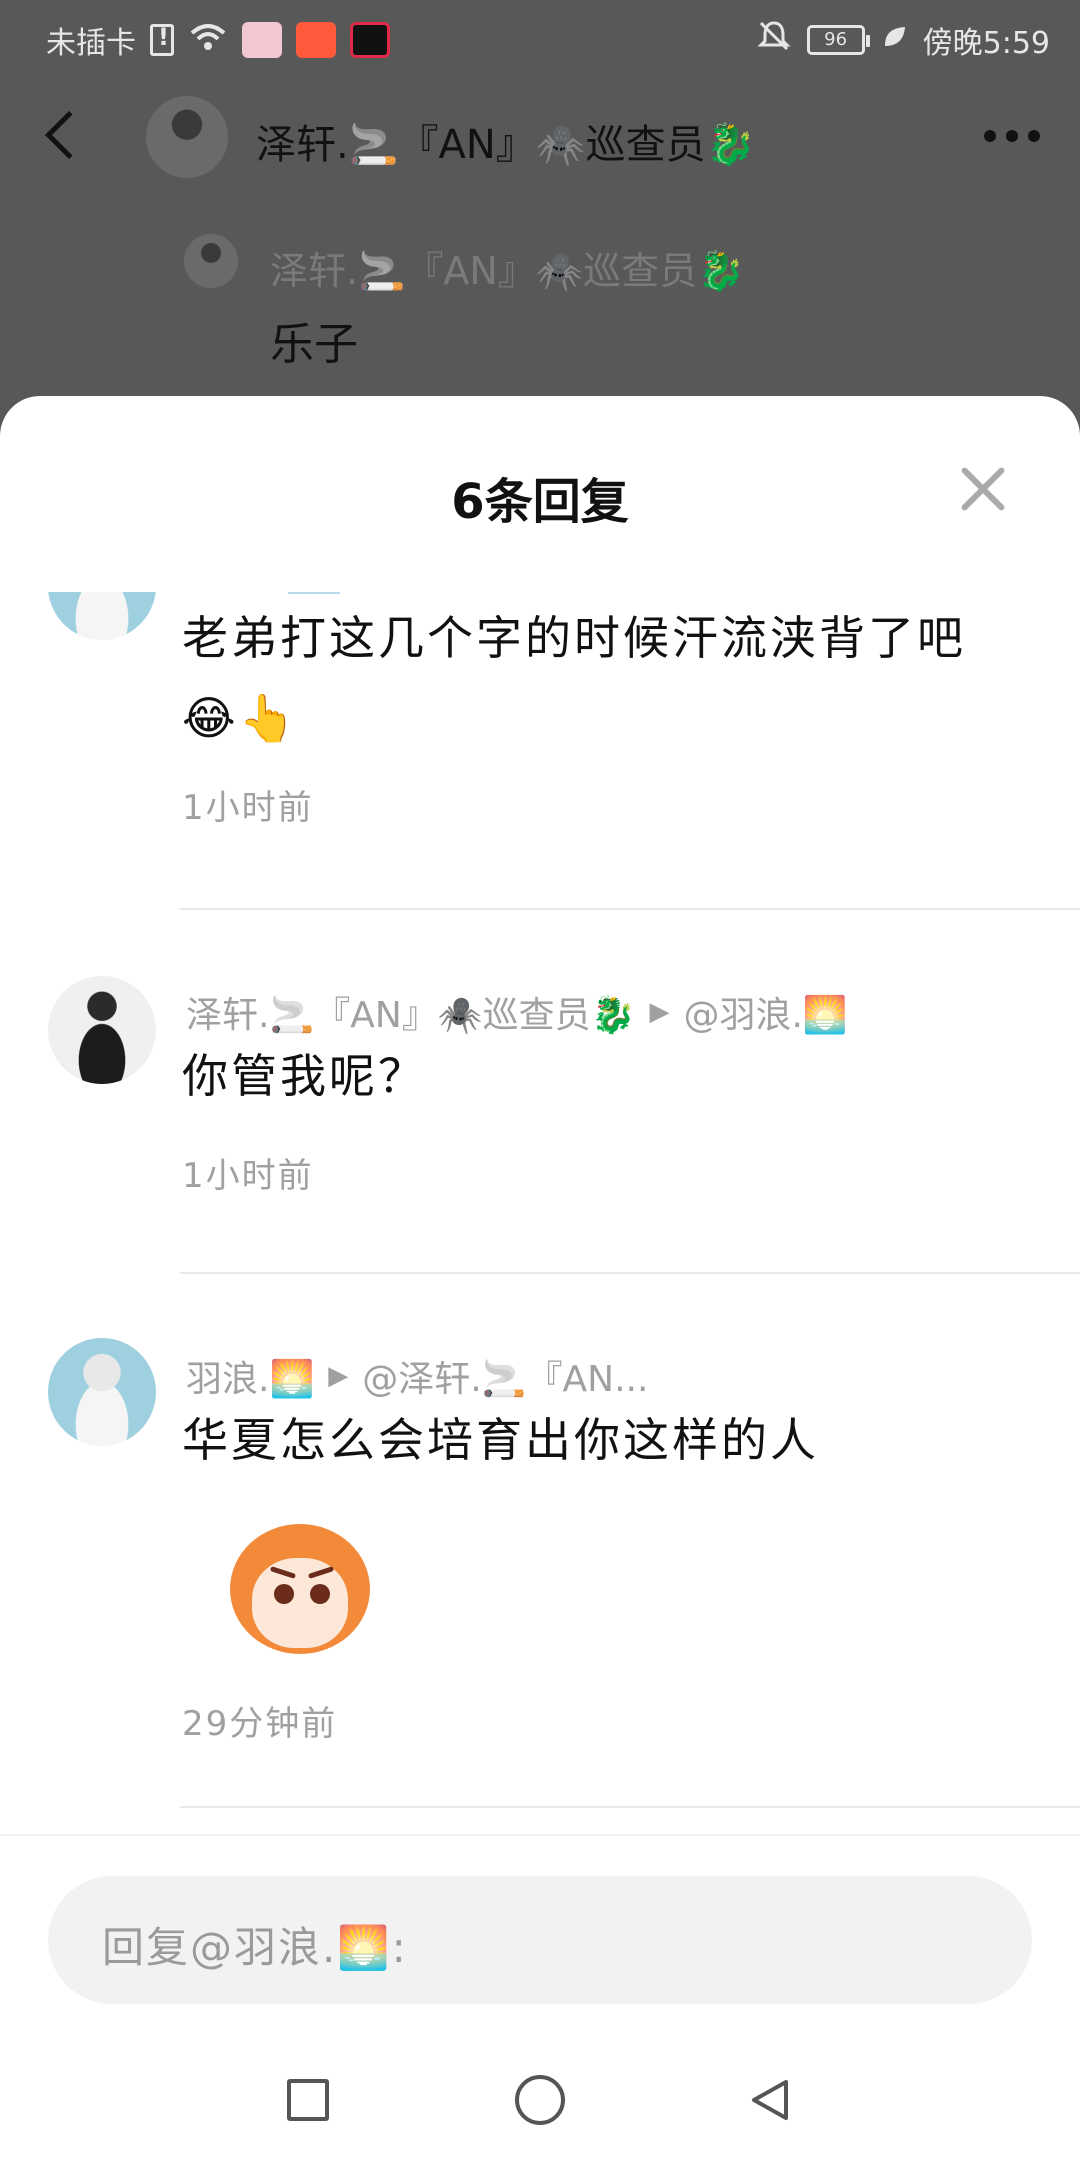 The image size is (1080, 2160). I want to click on more-options-icon, so click(1012, 136).